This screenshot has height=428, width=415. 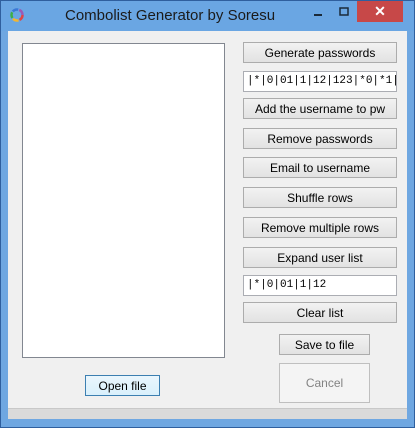 I want to click on close-icon: ✕, so click(x=380, y=11).